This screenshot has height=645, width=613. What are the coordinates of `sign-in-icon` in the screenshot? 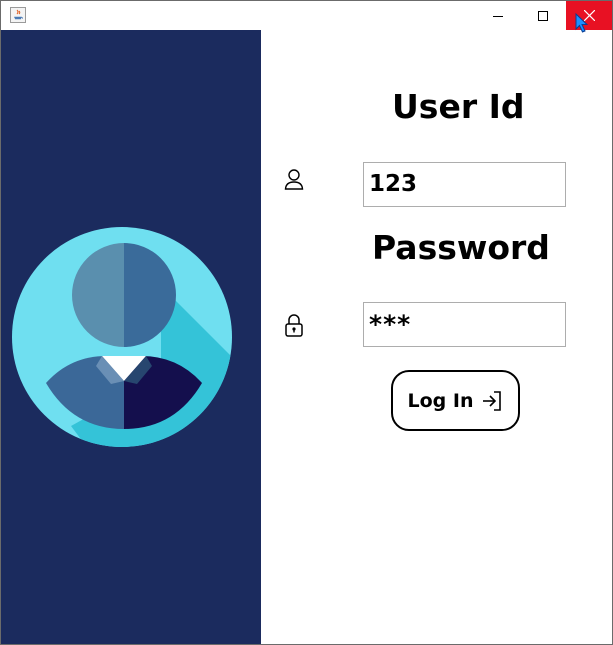 It's located at (492, 400).